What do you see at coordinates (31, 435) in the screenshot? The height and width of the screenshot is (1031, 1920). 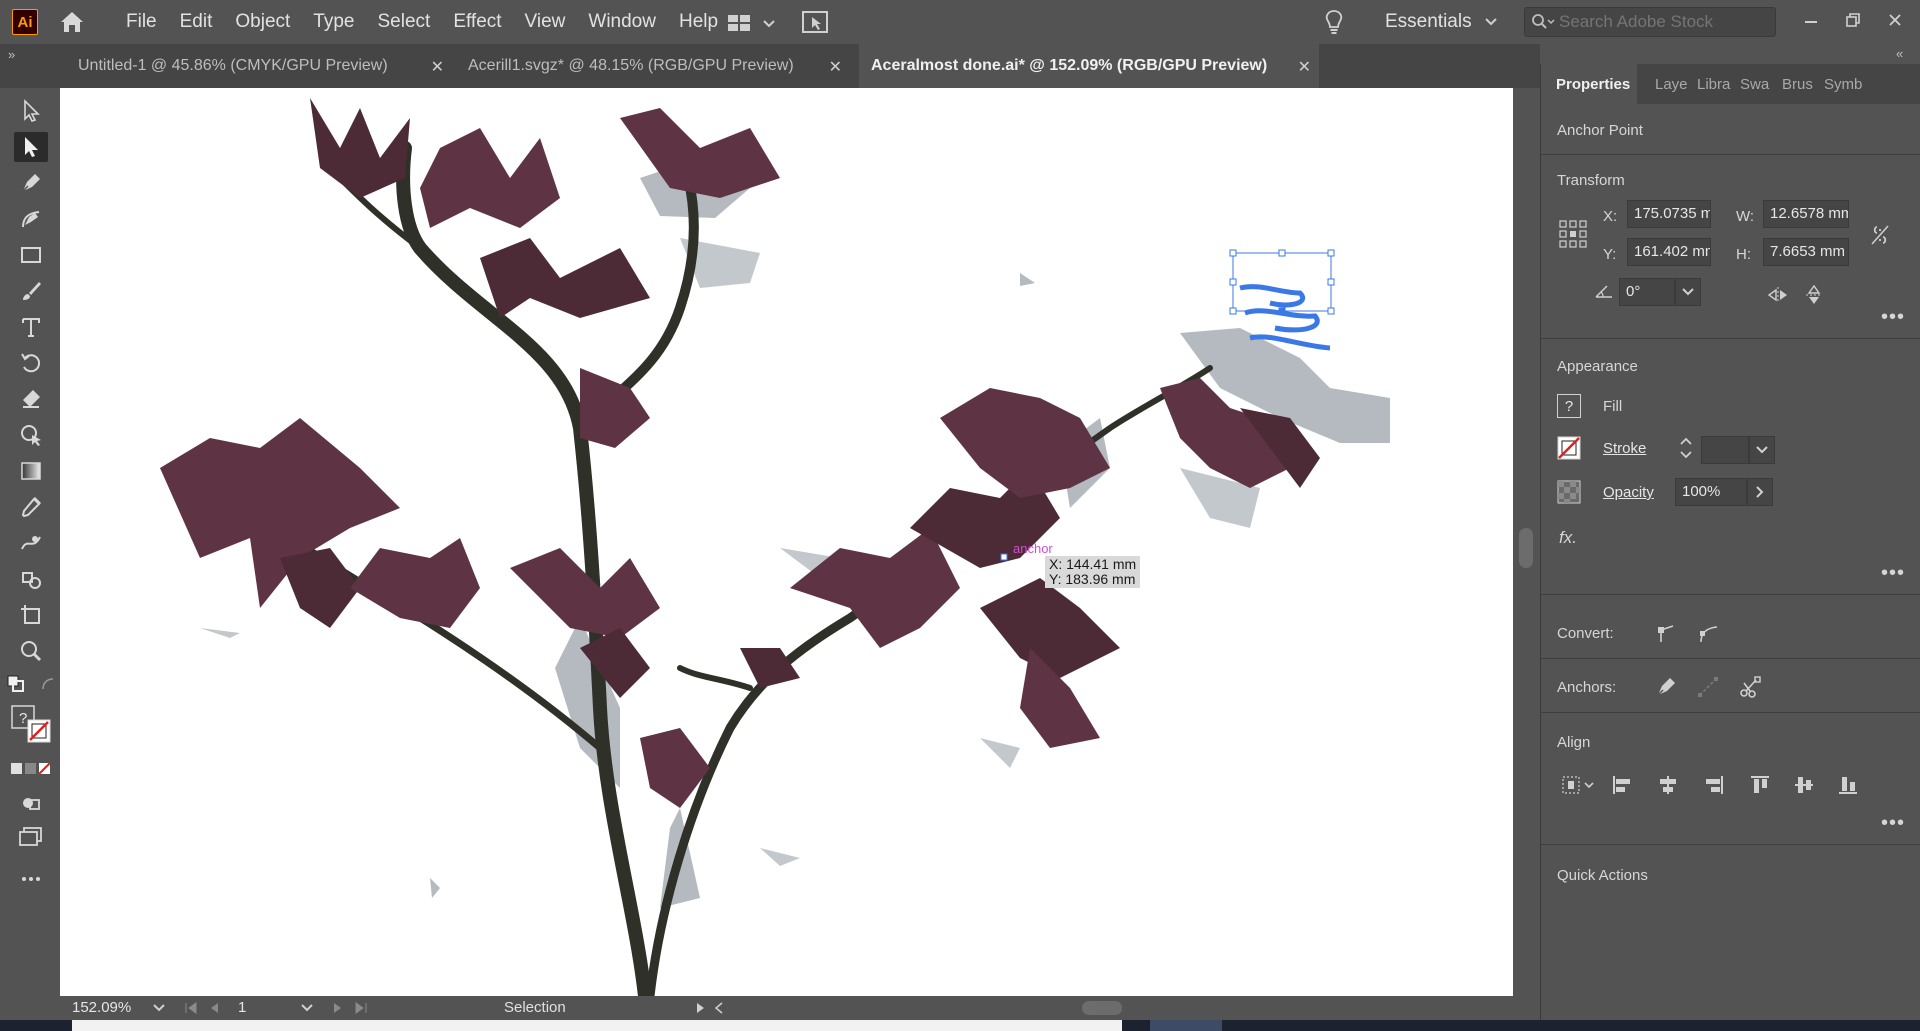 I see `shape-builder-tool-icon` at bounding box center [31, 435].